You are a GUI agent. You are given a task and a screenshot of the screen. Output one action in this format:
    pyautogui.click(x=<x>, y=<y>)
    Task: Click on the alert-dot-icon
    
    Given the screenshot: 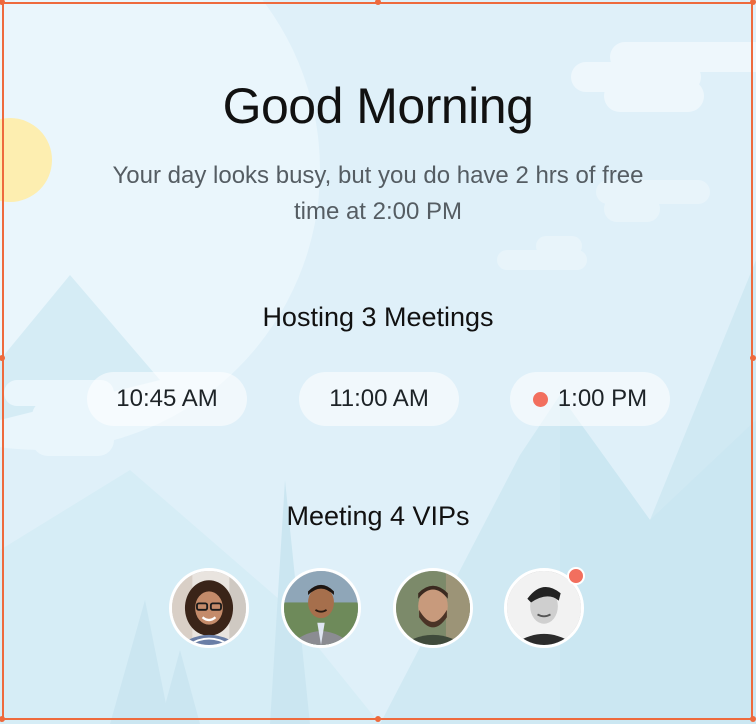 What is the action you would take?
    pyautogui.click(x=540, y=399)
    